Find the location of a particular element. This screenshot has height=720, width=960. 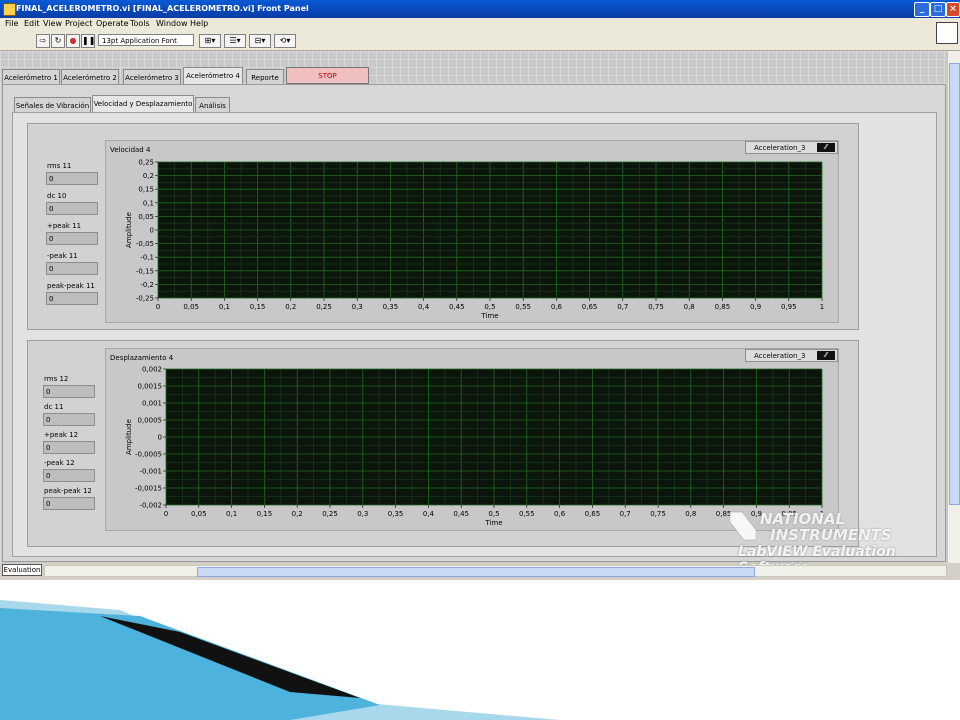

tab-acelerometro-3: Acelerómetro 3 is located at coordinates (152, 77).